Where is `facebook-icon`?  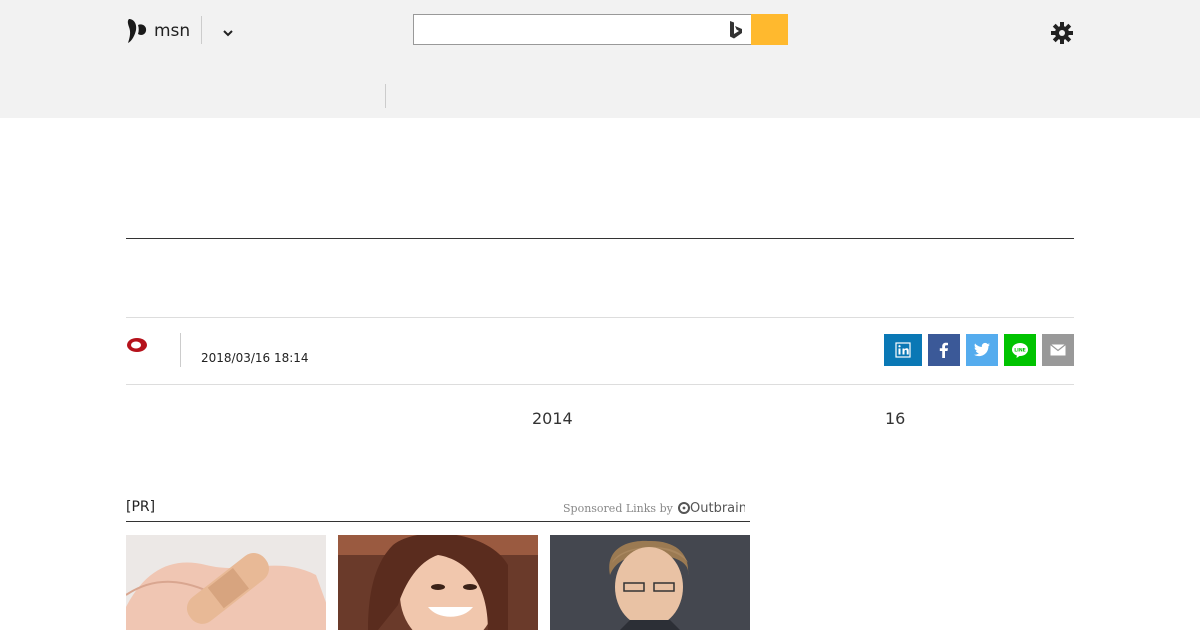
facebook-icon is located at coordinates (943, 350).